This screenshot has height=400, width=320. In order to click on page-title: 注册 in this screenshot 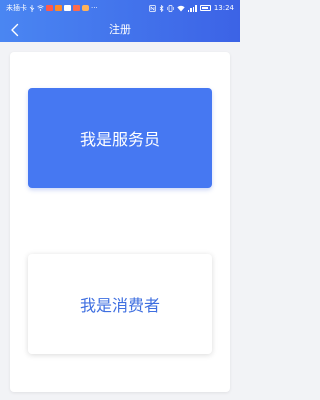, I will do `click(120, 29)`.